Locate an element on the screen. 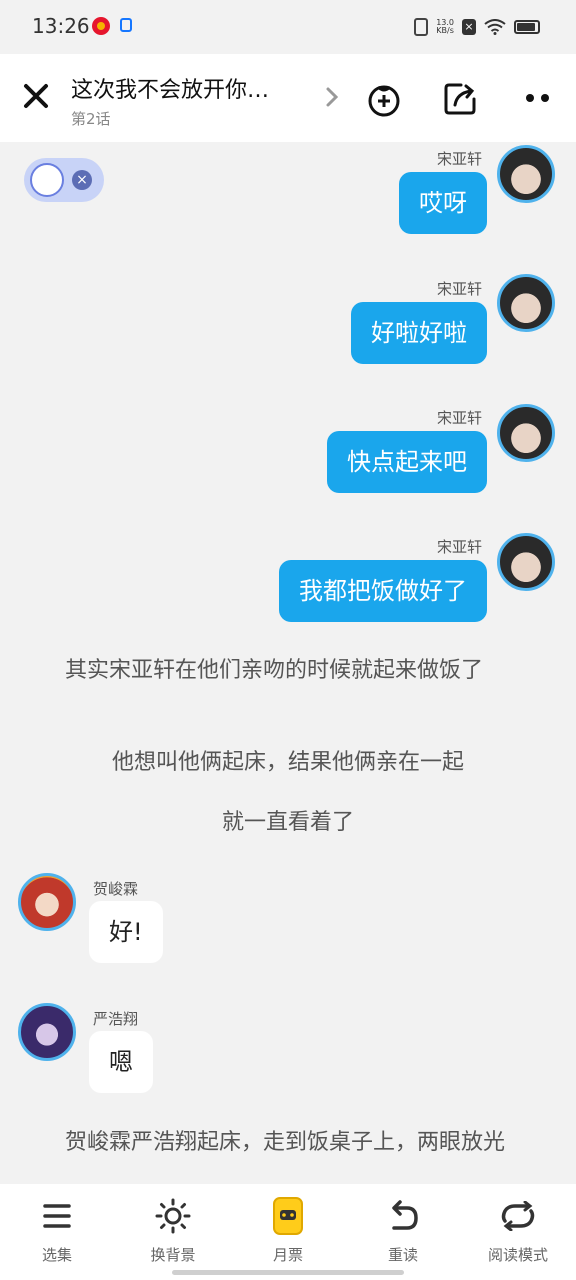 The height and width of the screenshot is (1280, 576). paw-icon is located at coordinates (47, 180).